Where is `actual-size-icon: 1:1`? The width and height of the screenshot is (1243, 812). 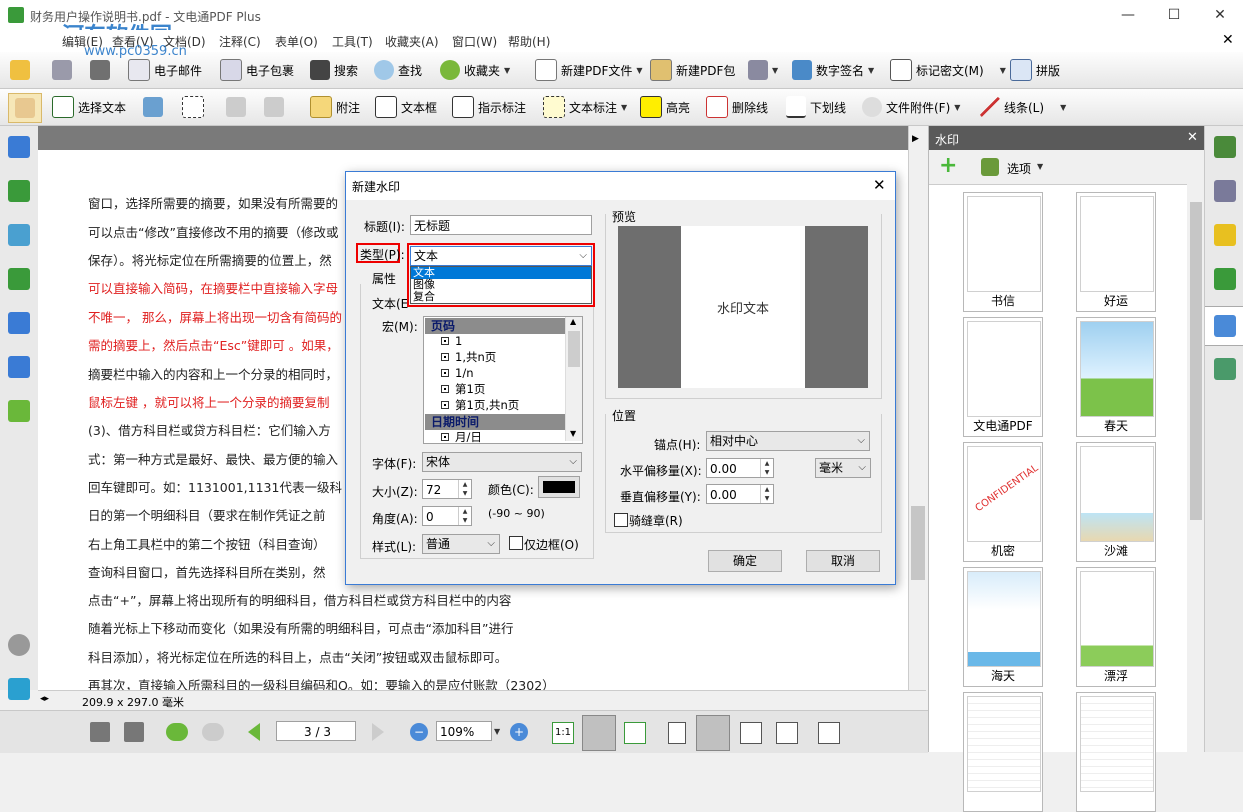
actual-size-icon: 1:1 is located at coordinates (563, 733).